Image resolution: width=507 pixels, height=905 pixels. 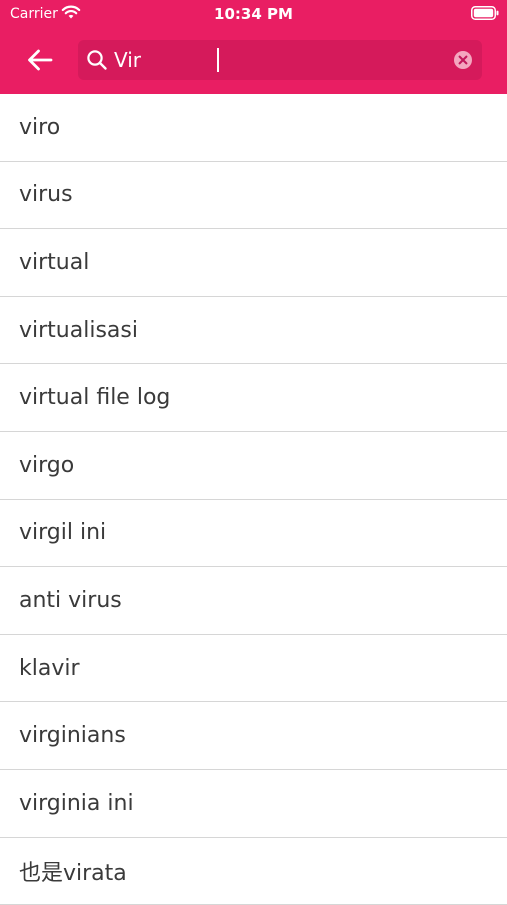 I want to click on status-bar: Carrier 10:34 PM, so click(x=253, y=14).